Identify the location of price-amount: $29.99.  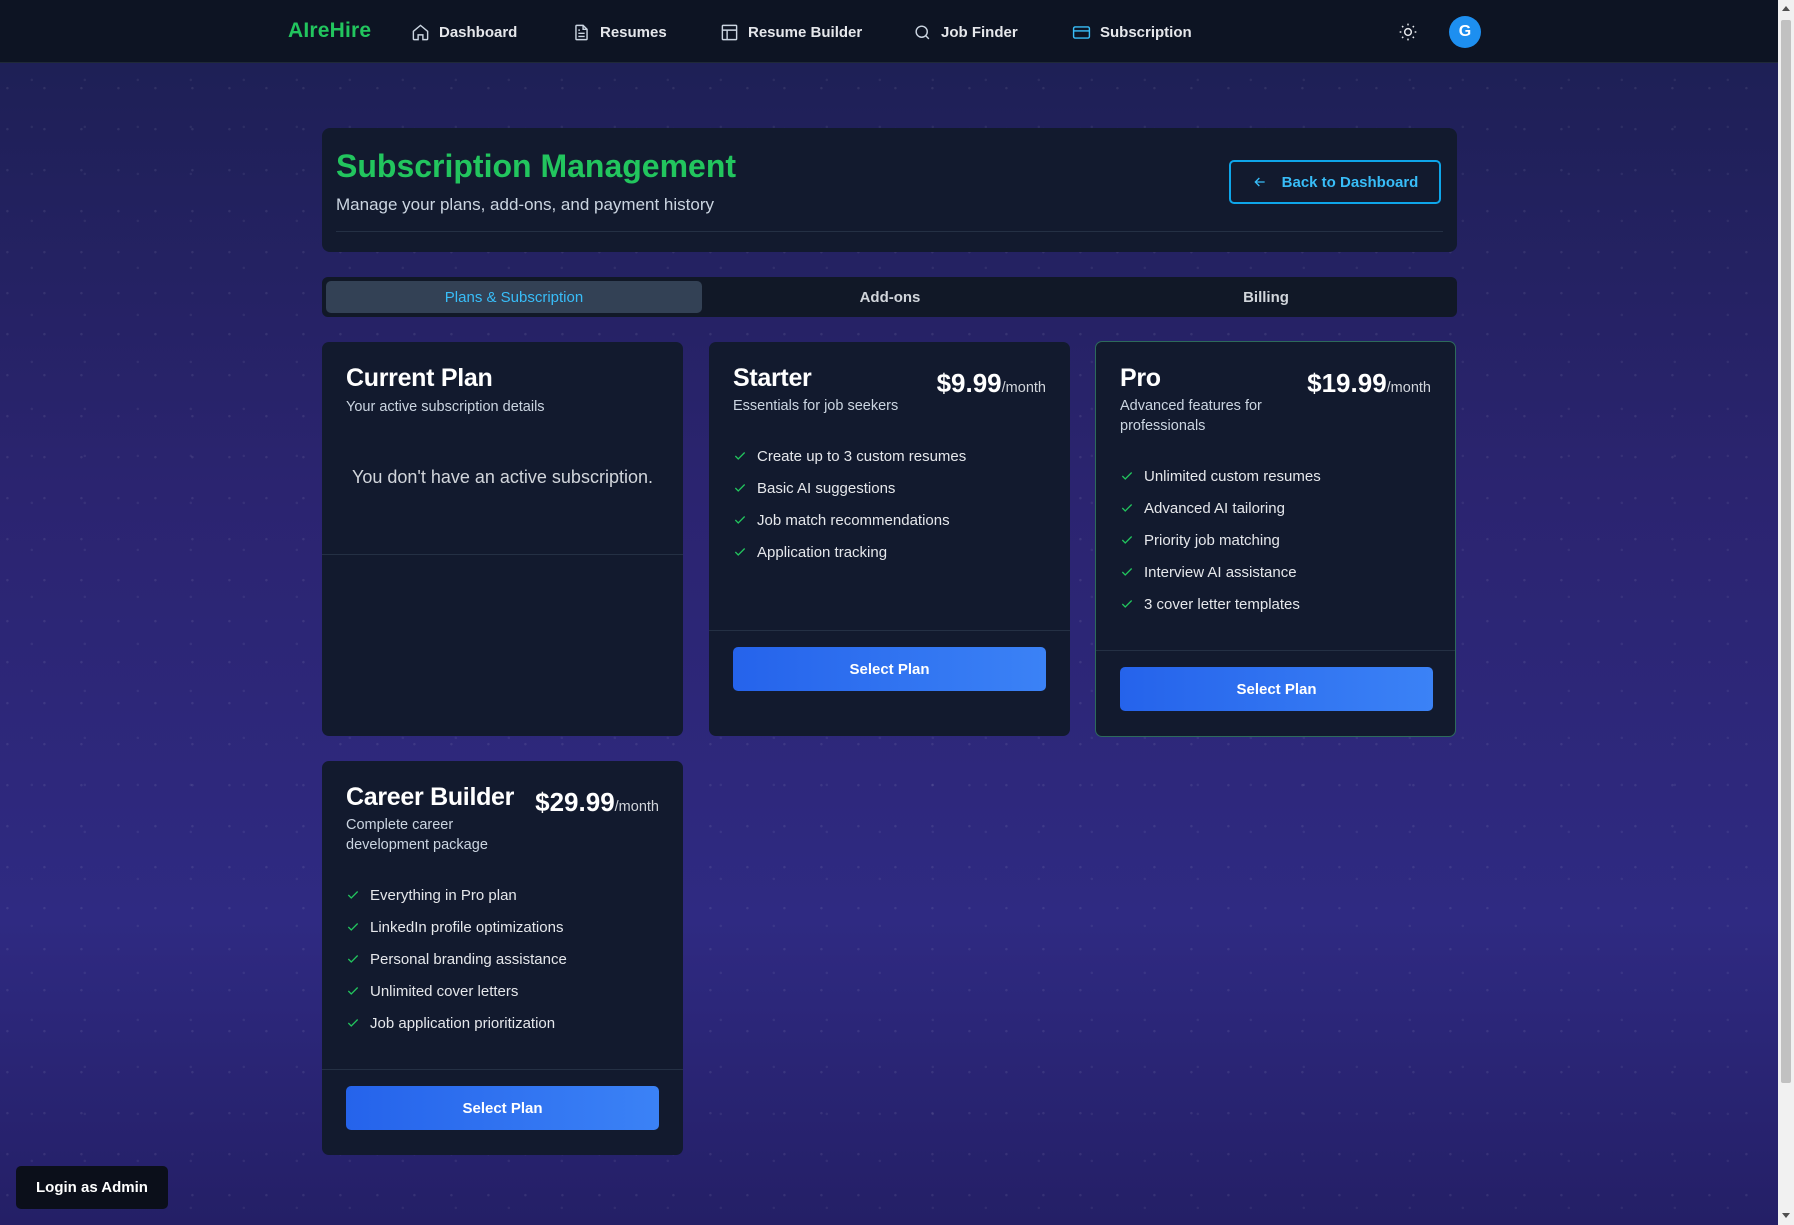
(575, 802).